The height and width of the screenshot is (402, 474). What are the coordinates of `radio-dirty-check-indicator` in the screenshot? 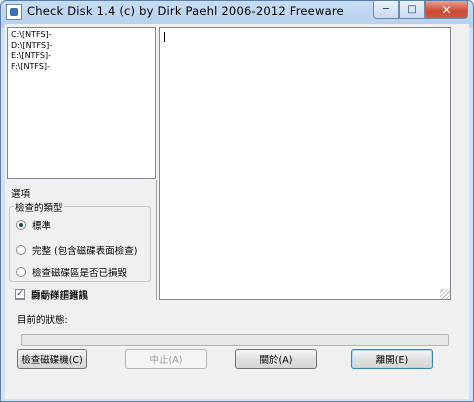 It's located at (21, 272).